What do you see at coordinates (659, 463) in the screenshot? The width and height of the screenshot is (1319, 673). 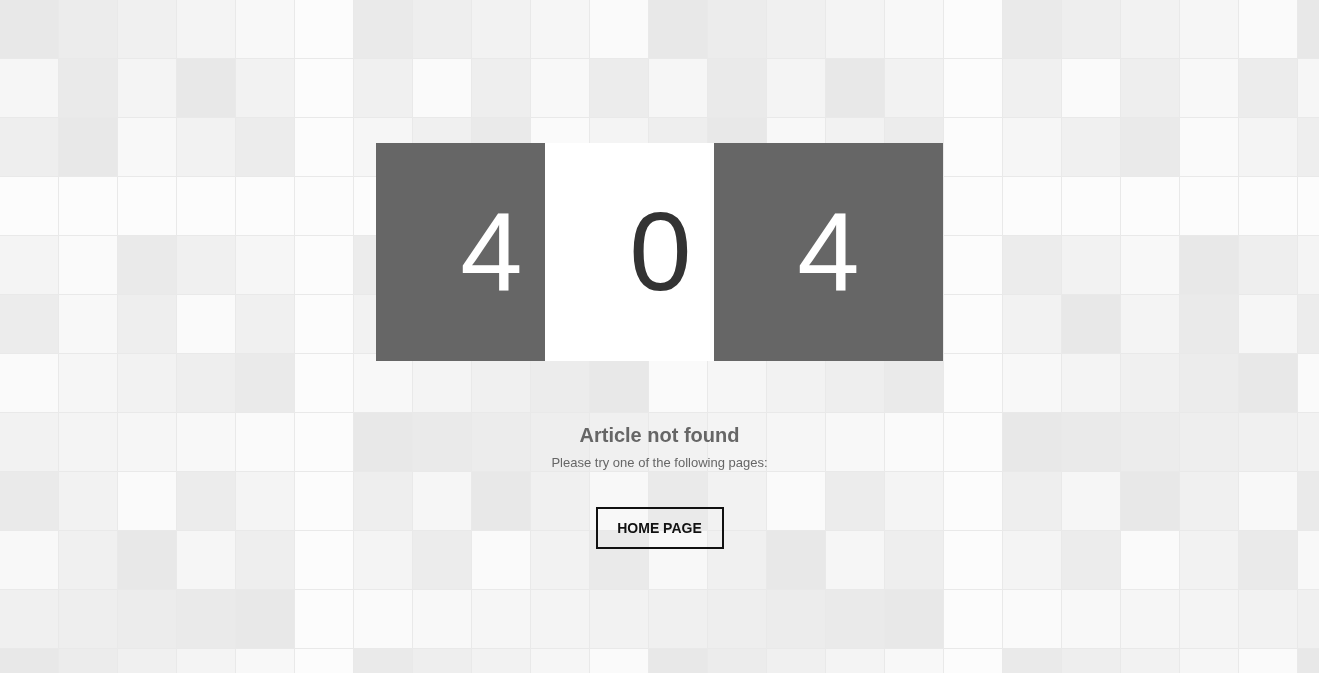 I see `error-message: Please try one of the following pages:` at bounding box center [659, 463].